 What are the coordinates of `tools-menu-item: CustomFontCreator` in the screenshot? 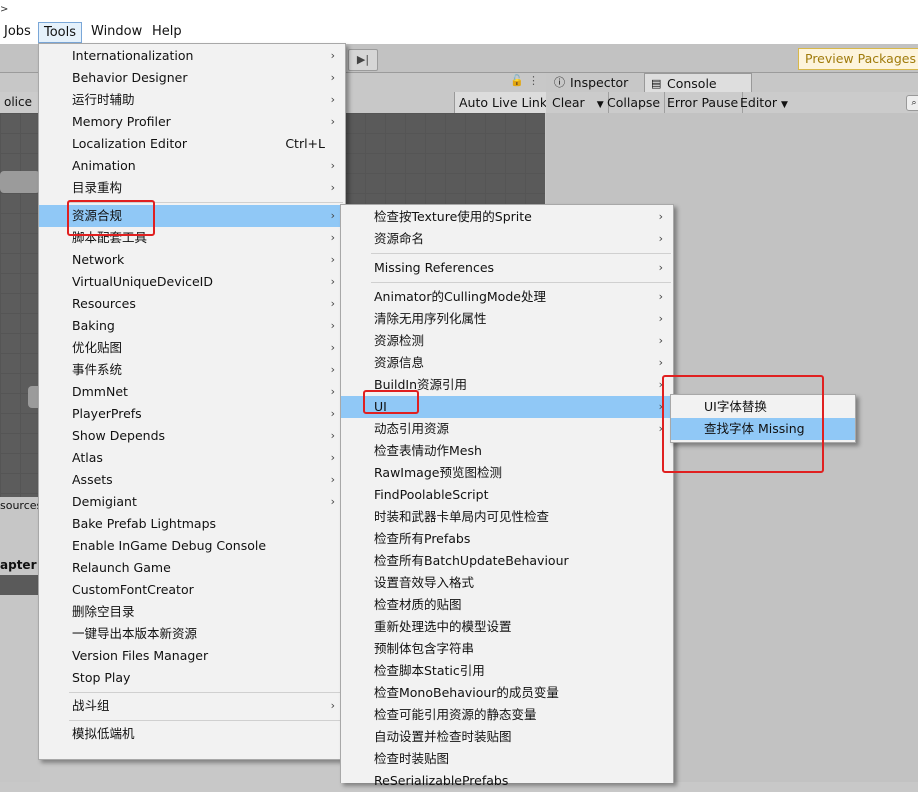 It's located at (192, 590).